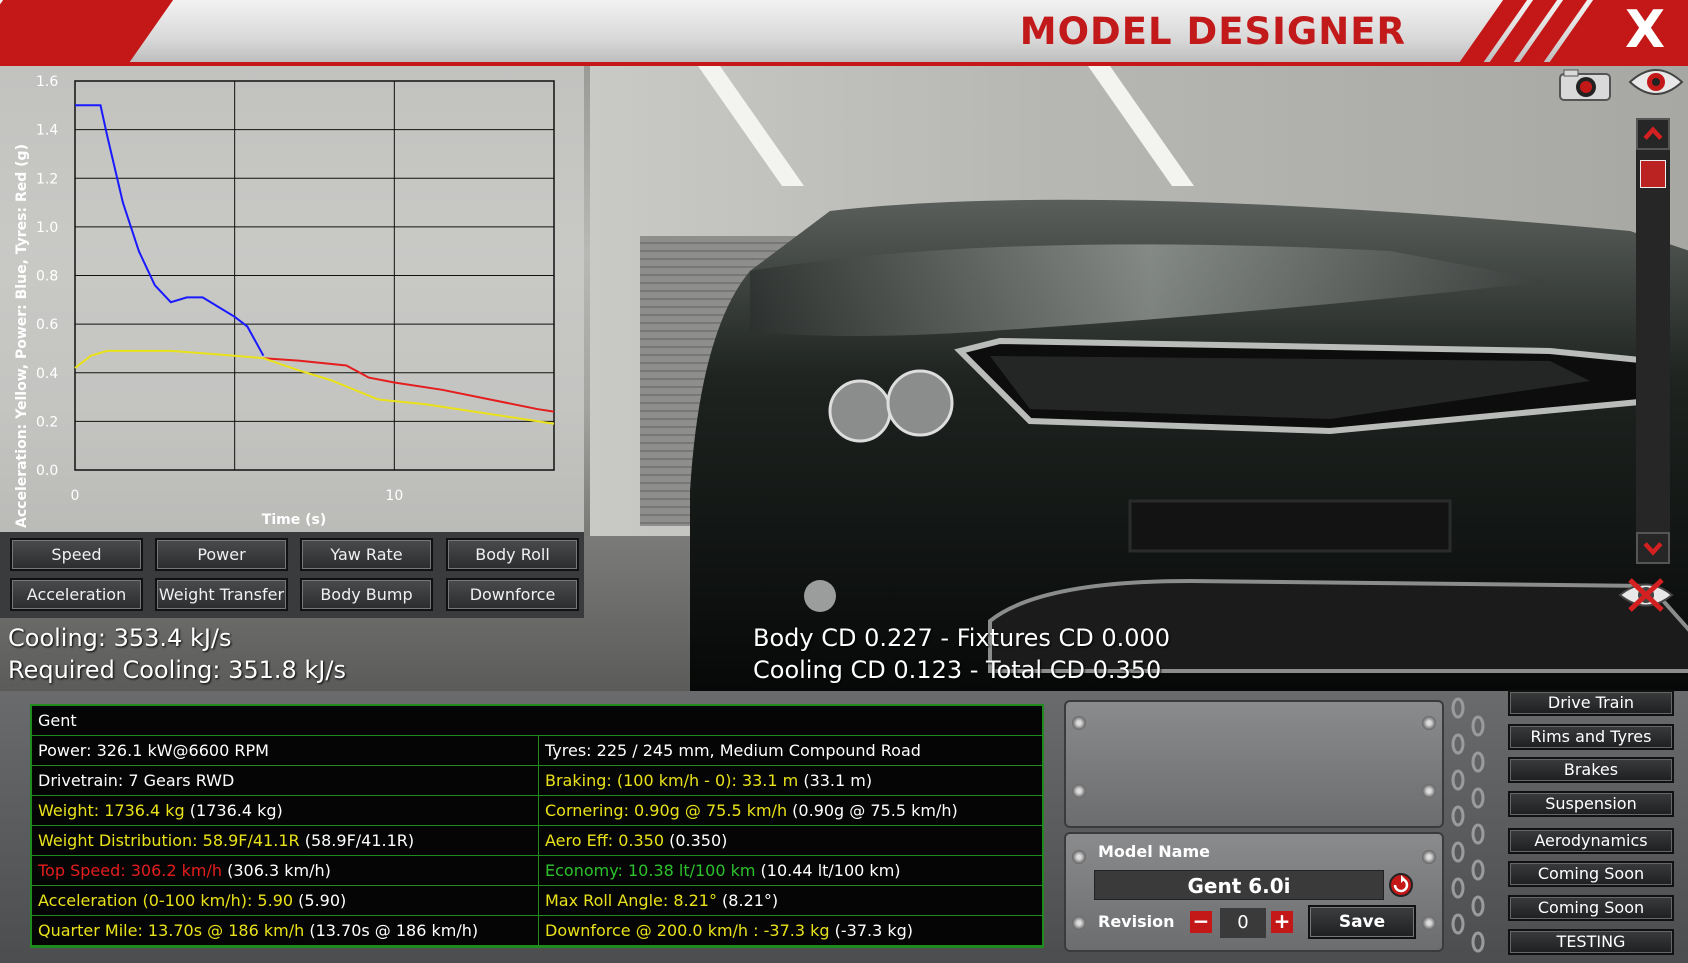  I want to click on nav-coming-soon-button-2: Coming Soon, so click(1591, 908).